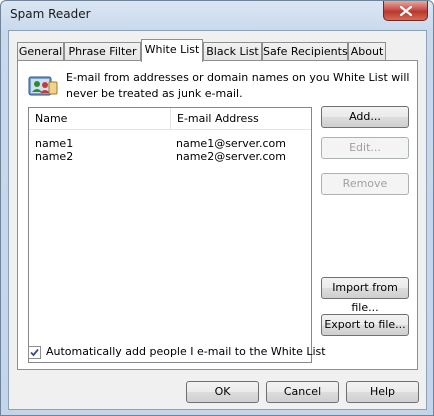 Image resolution: width=434 pixels, height=416 pixels. What do you see at coordinates (382, 392) in the screenshot?
I see `help-button: Help` at bounding box center [382, 392].